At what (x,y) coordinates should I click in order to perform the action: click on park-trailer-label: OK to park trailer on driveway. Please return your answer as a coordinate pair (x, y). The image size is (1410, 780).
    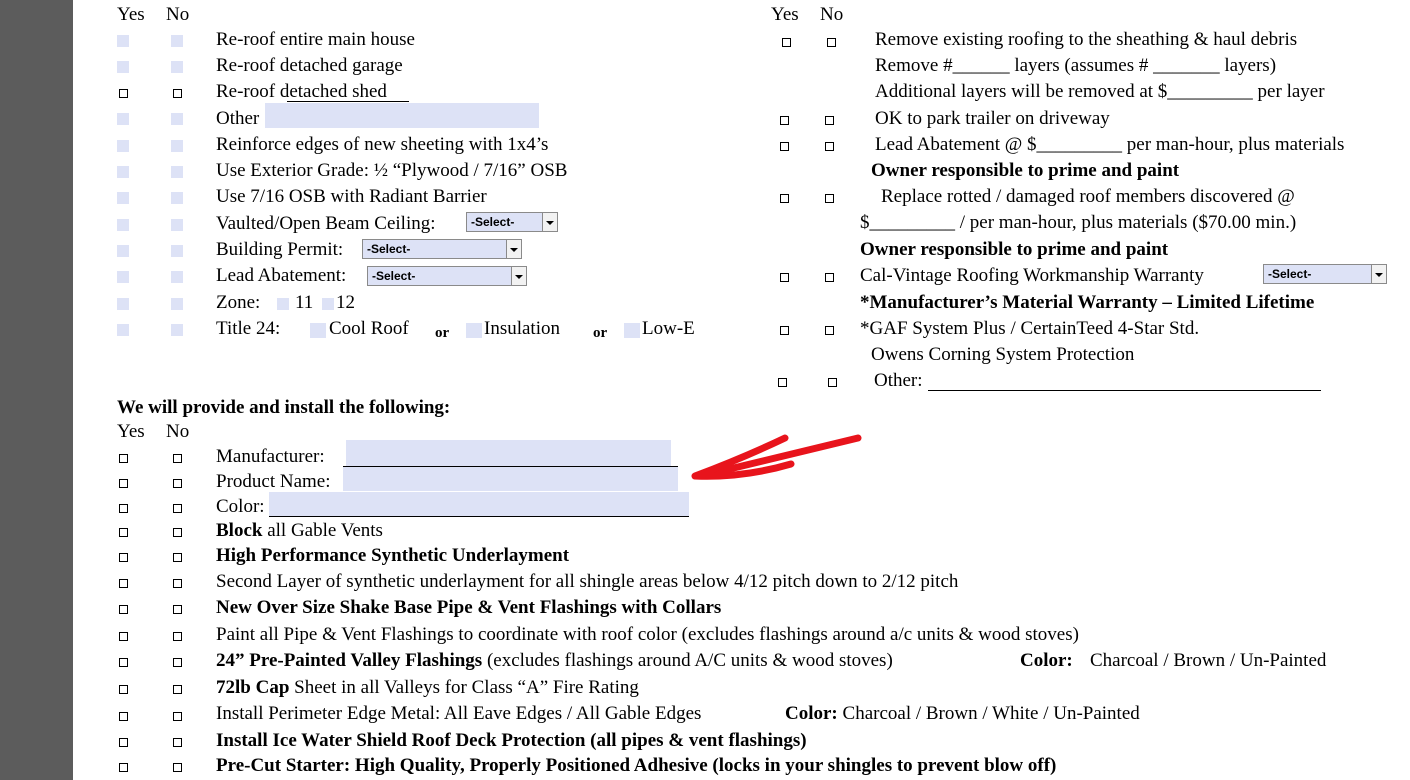
    Looking at the image, I should click on (992, 118).